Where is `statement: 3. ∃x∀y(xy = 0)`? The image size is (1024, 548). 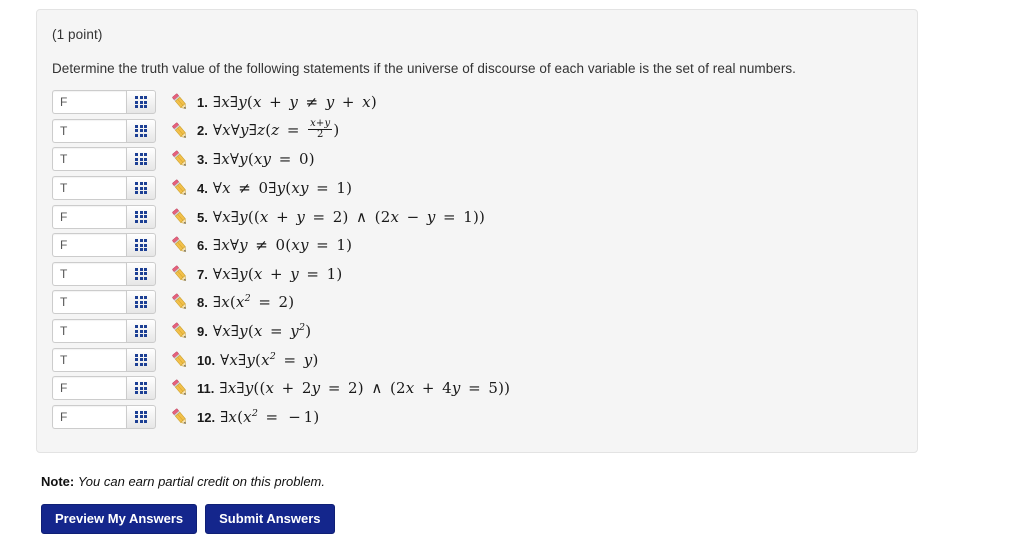
statement: 3. ∃x∀y(xy = 0) is located at coordinates (256, 159).